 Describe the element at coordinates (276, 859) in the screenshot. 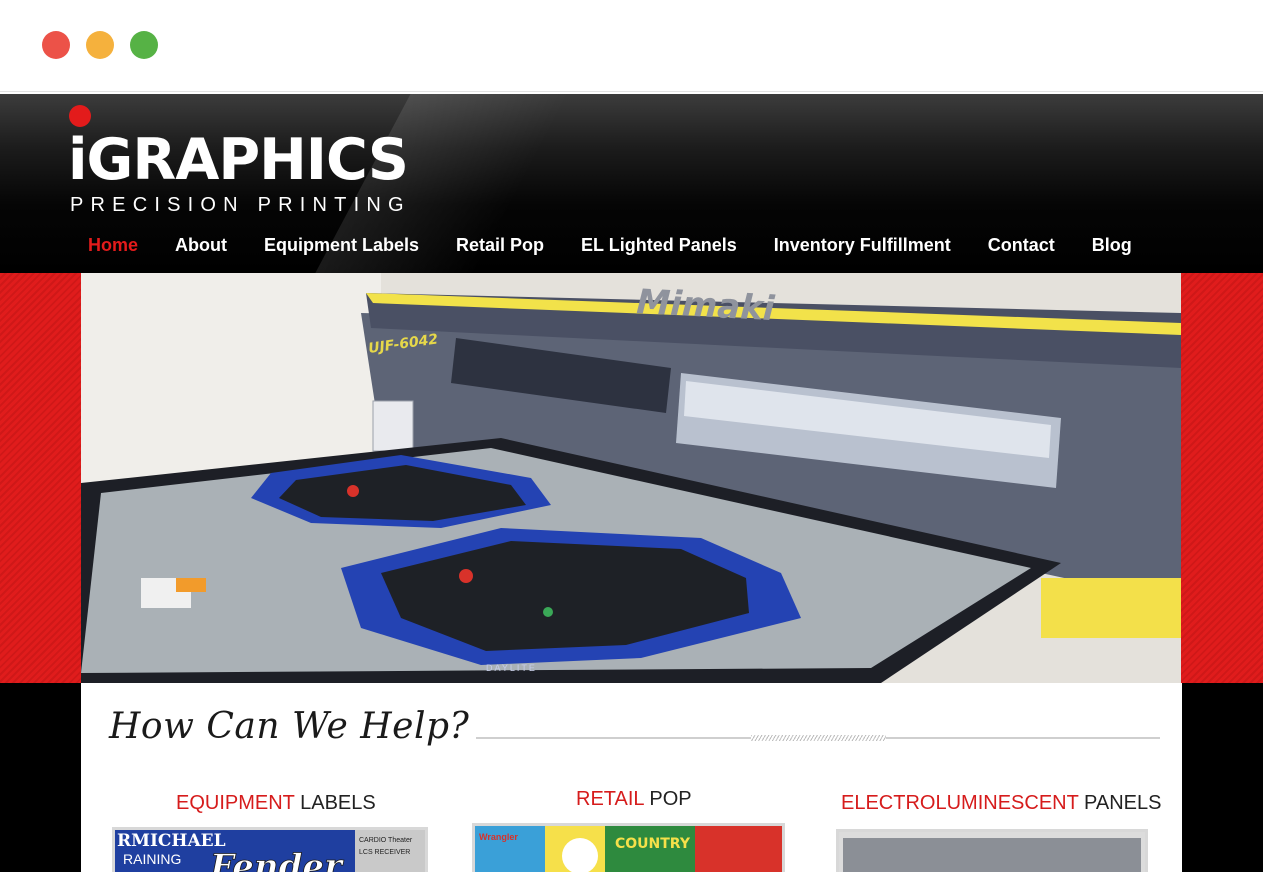

I see `thumb-text-3: Fender` at that location.